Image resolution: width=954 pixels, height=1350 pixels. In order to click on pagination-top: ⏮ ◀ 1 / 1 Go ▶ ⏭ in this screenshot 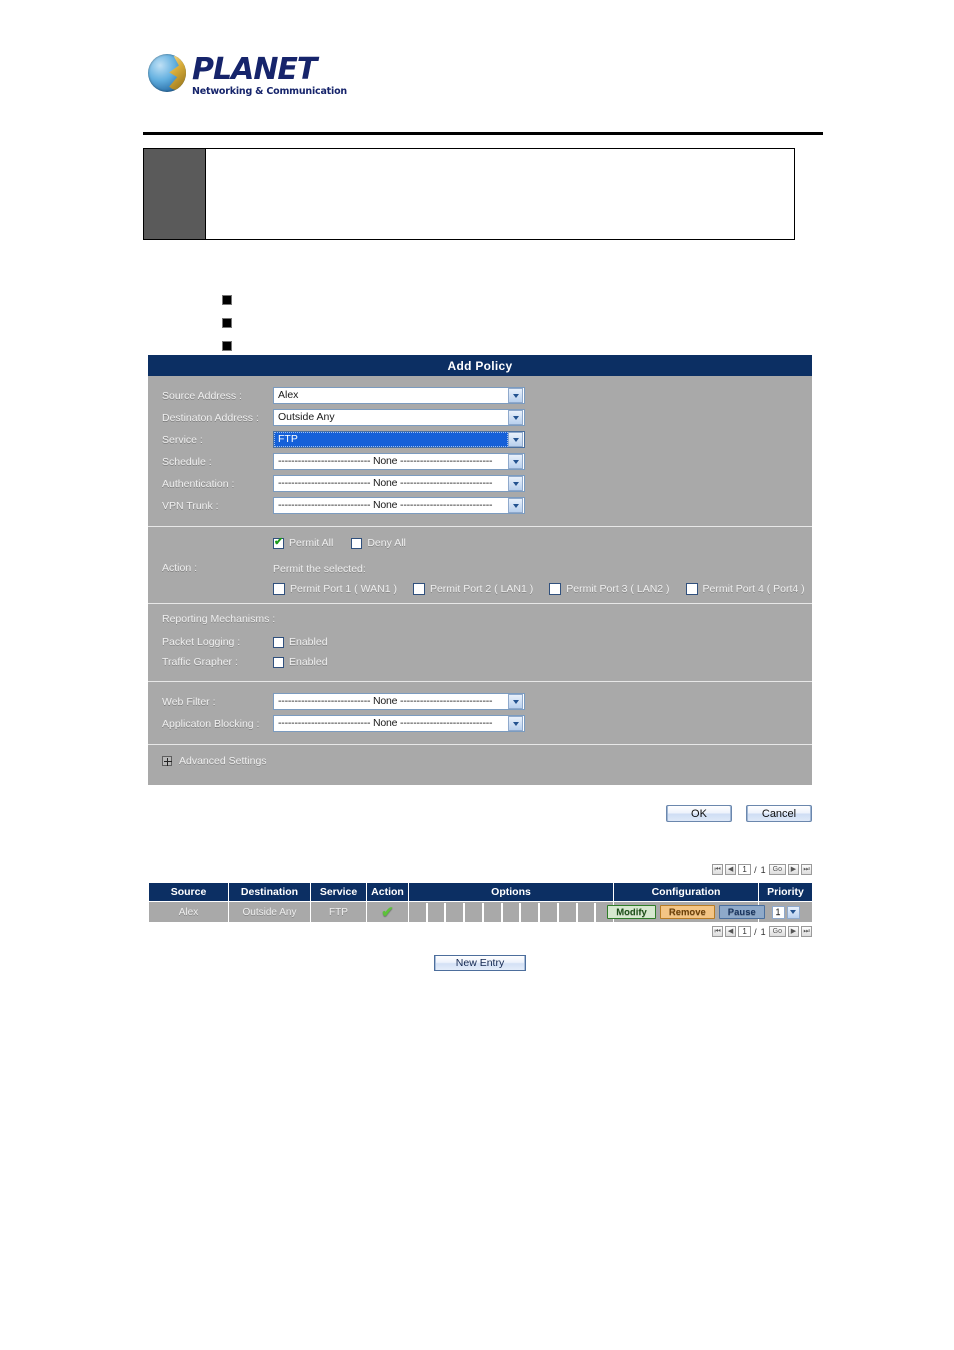, I will do `click(406, 869)`.